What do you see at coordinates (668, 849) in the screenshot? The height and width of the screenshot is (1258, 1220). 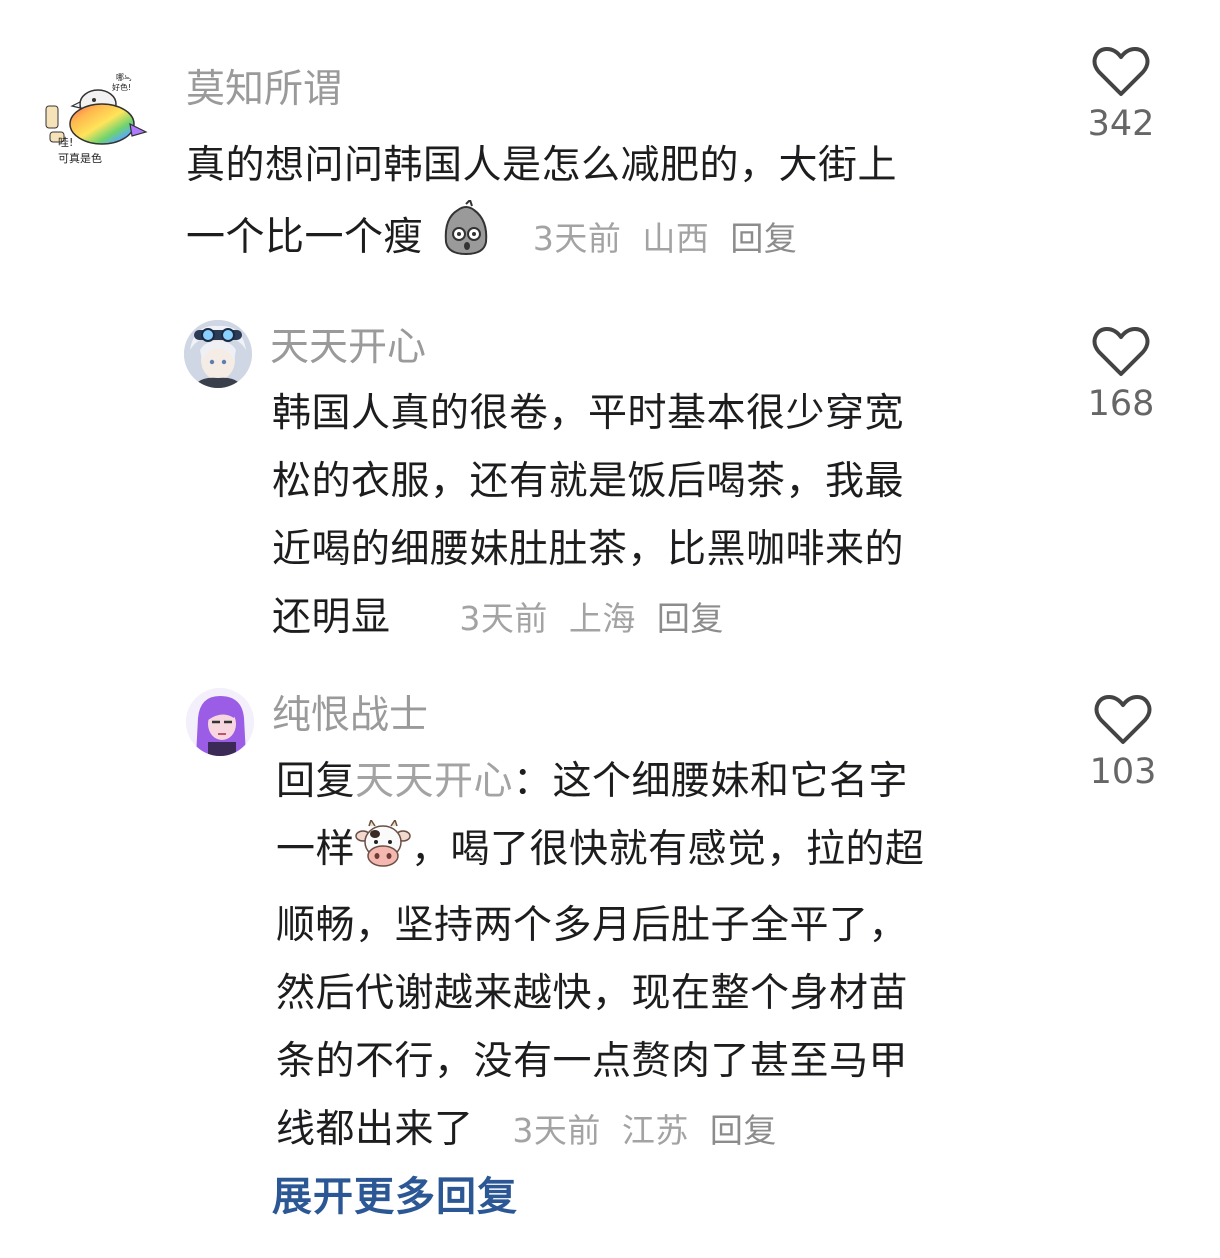 I see `comment-text-segment: ，喝了很快就有感觉，拉的超` at bounding box center [668, 849].